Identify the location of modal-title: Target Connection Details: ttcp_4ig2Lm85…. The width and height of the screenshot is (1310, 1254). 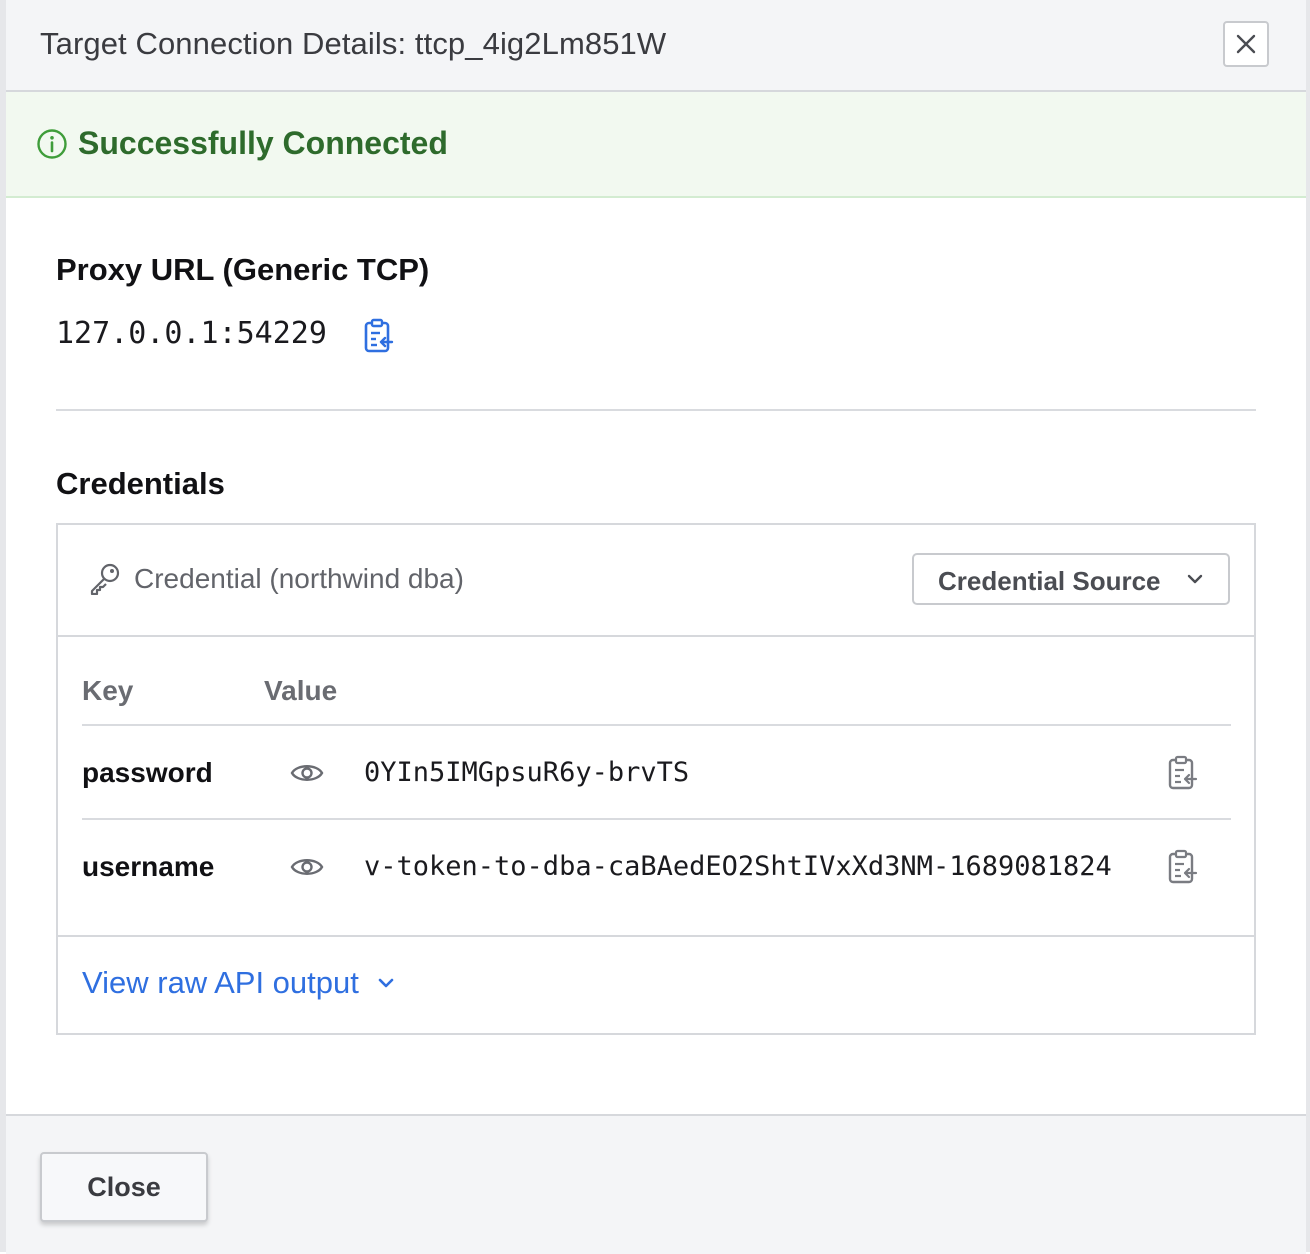
(353, 43).